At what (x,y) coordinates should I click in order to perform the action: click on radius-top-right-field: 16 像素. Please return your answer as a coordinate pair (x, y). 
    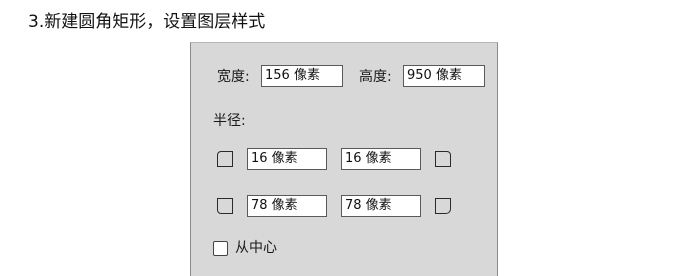
    Looking at the image, I should click on (381, 159).